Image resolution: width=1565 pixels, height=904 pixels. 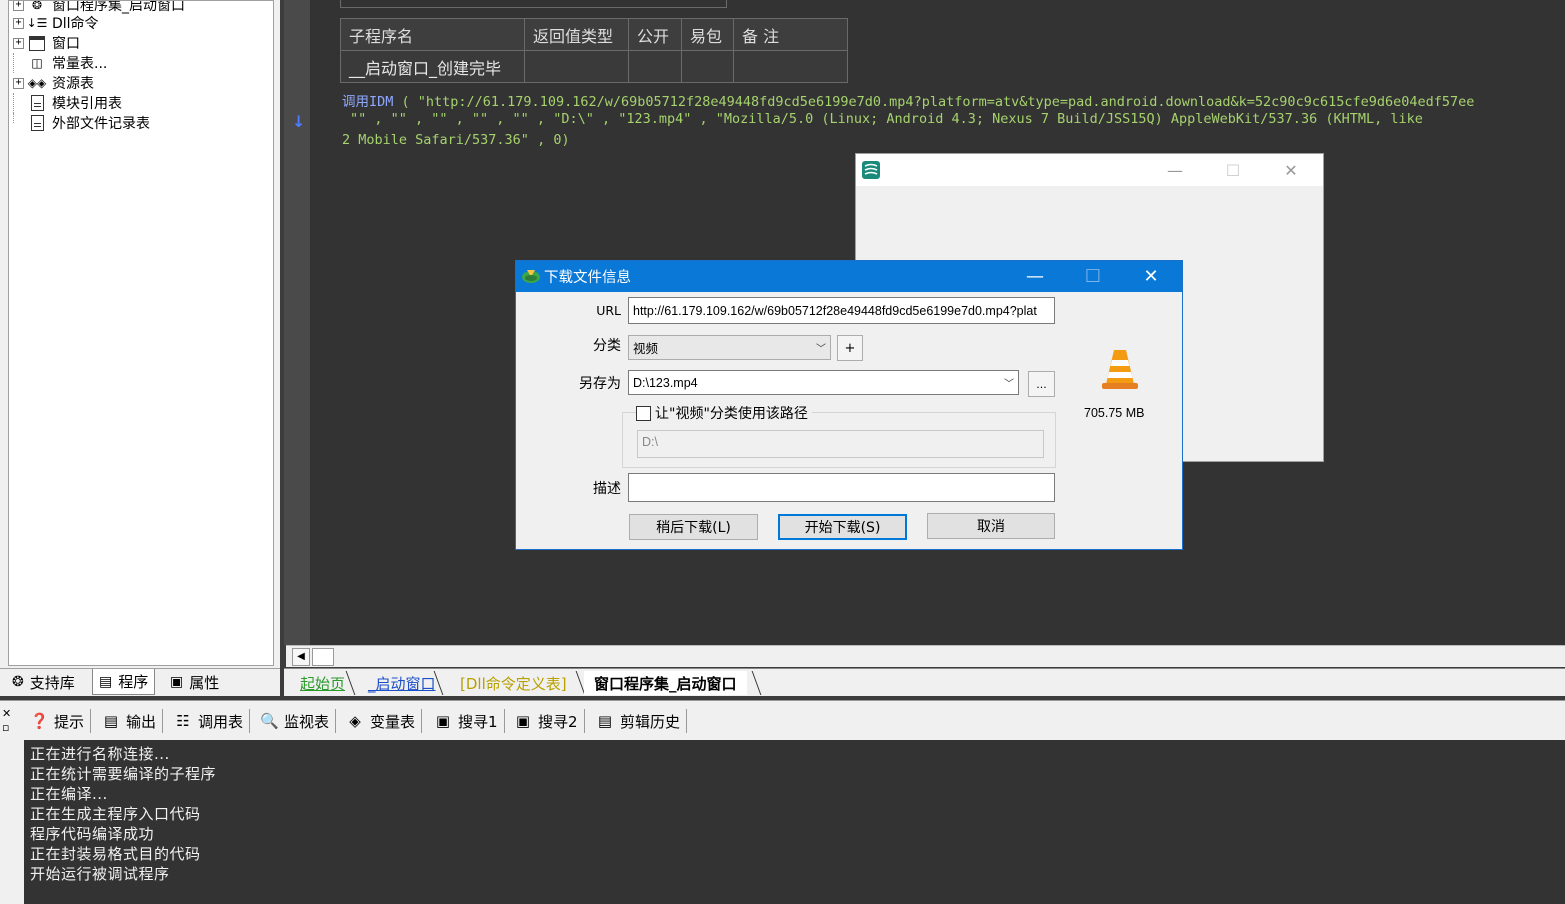 I want to click on tab-watch: 🔍 监视表, so click(x=298, y=721).